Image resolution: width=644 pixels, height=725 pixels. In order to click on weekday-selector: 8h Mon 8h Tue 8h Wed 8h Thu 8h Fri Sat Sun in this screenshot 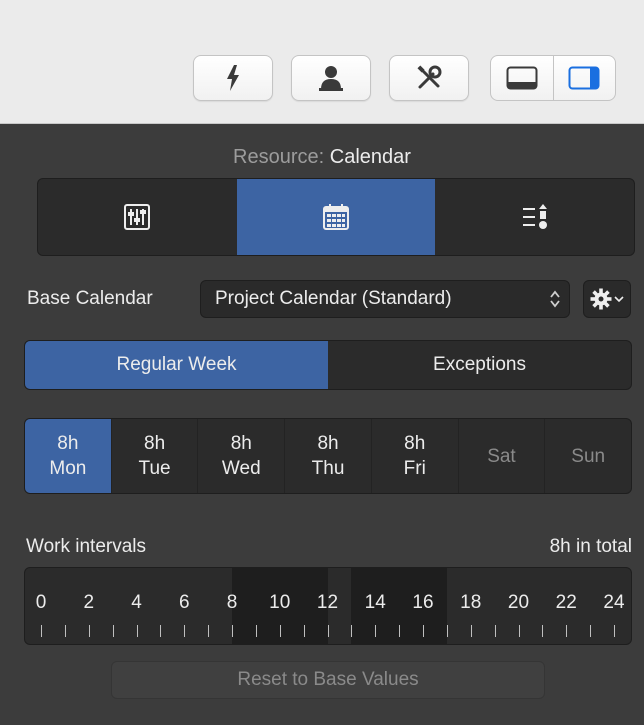, I will do `click(328, 456)`.